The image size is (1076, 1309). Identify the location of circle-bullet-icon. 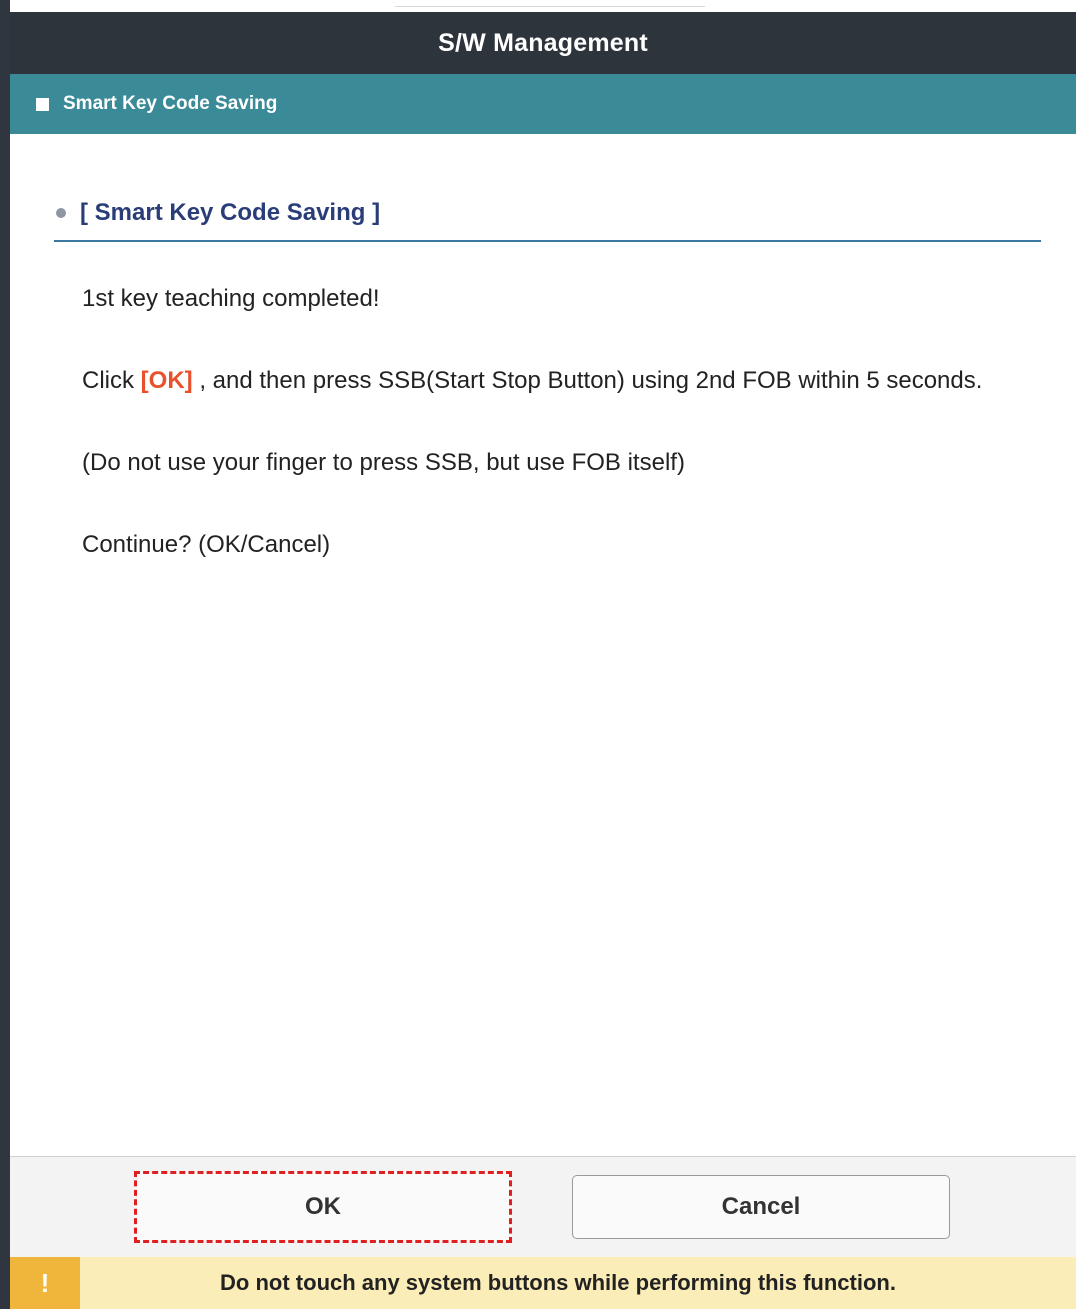
(61, 213).